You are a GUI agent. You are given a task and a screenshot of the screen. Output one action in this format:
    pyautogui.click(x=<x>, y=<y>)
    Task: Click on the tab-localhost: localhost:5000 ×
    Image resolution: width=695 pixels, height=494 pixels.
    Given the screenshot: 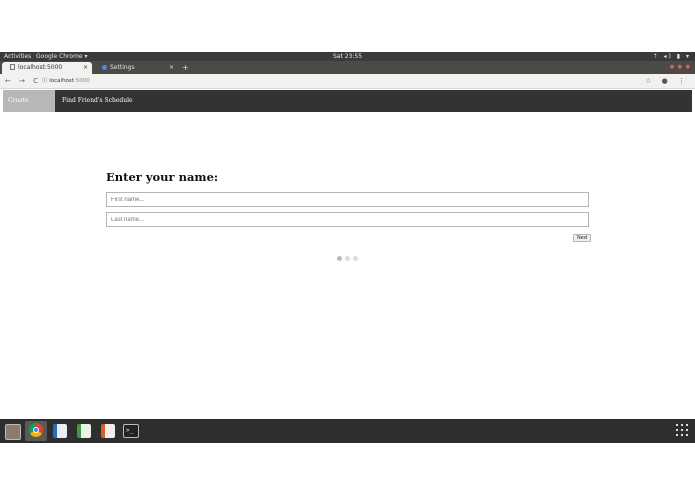 What is the action you would take?
    pyautogui.click(x=47, y=68)
    